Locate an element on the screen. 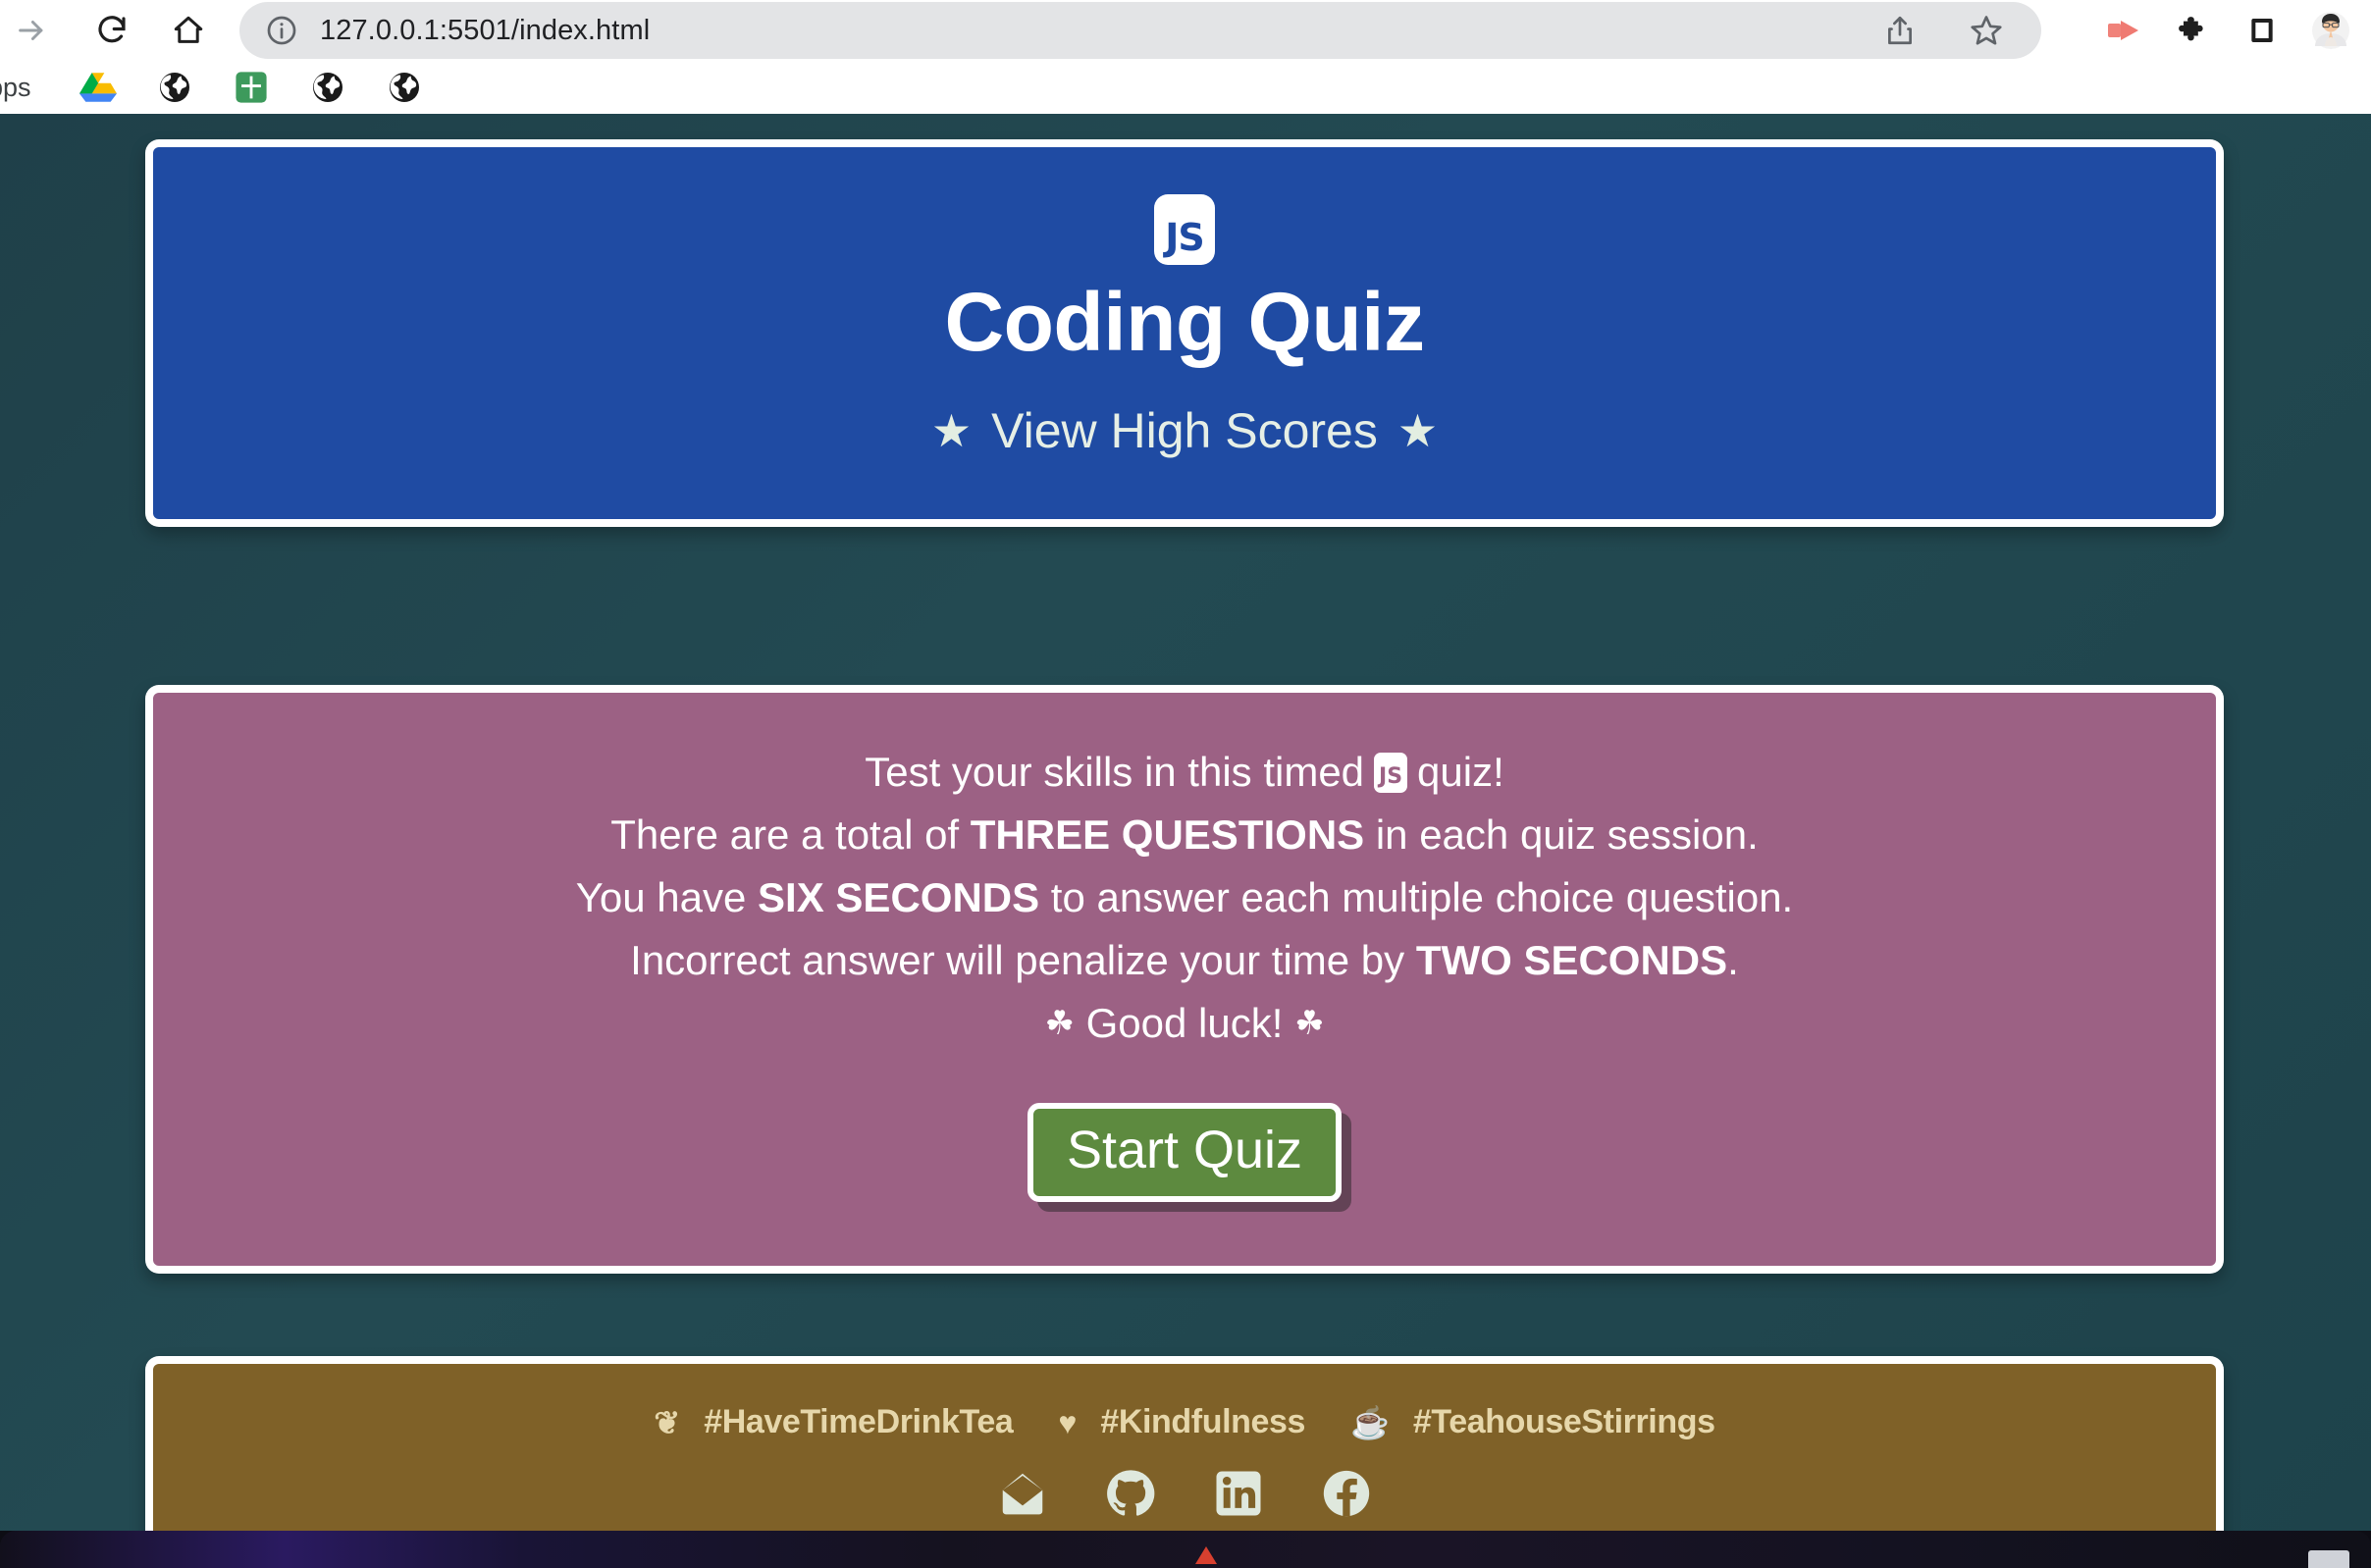 Image resolution: width=2371 pixels, height=1568 pixels. start-quiz-button: Start Quiz is located at coordinates (1185, 1153).